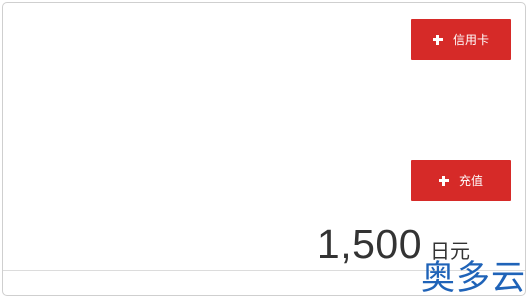 This screenshot has height=300, width=530. I want to click on charge-button: 充值, so click(461, 180).